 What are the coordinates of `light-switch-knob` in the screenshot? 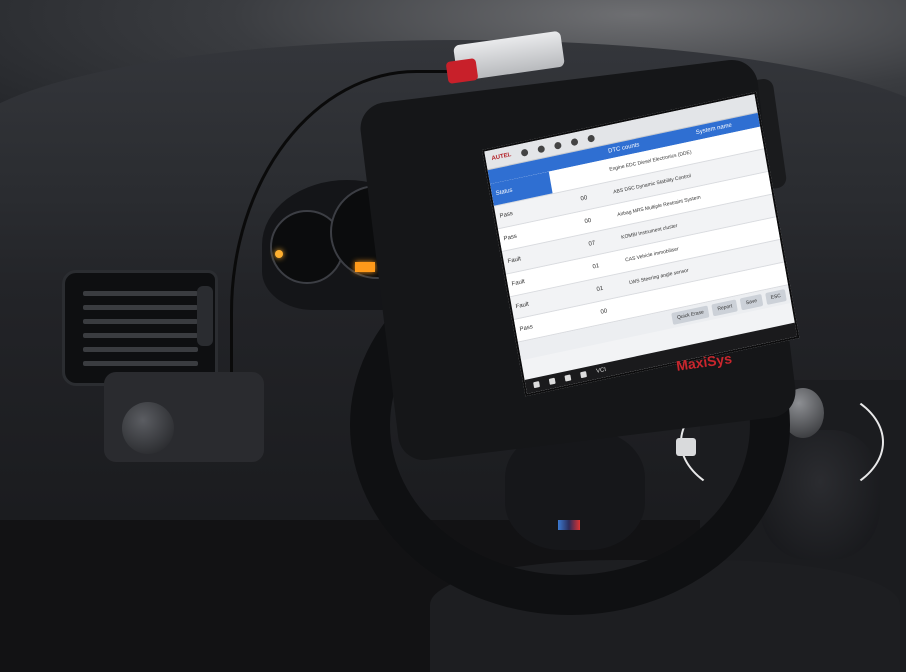 It's located at (148, 428).